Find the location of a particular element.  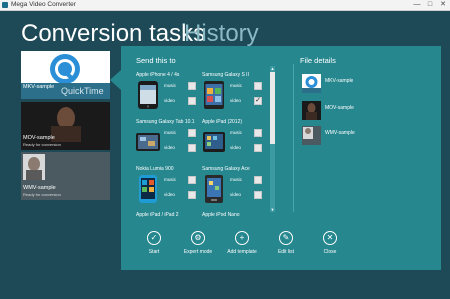

edit-list-button: ✎ Edit list is located at coordinates (286, 248).